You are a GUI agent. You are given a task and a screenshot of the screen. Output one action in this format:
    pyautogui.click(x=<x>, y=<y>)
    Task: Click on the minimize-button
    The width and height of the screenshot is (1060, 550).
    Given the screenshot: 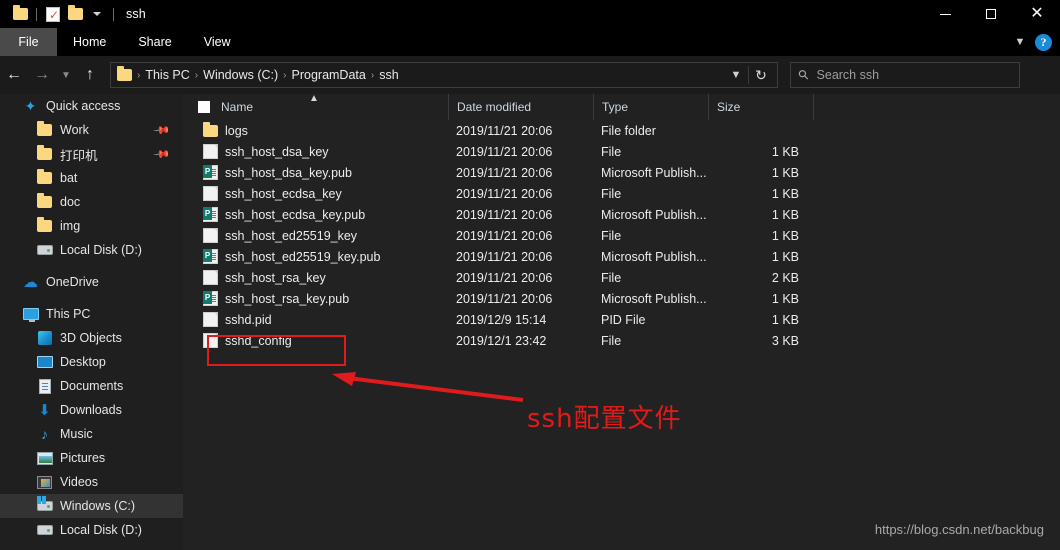 What is the action you would take?
    pyautogui.click(x=945, y=14)
    